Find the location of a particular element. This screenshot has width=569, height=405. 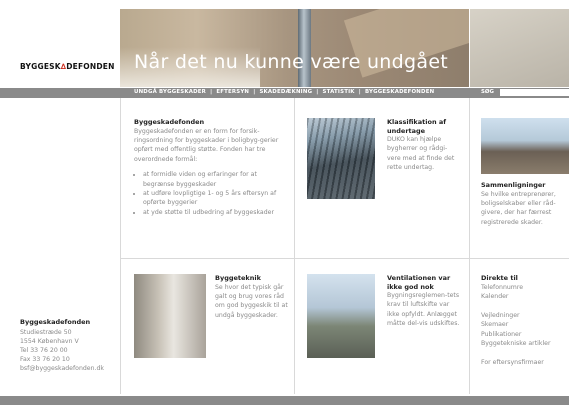

footer-bar is located at coordinates (284, 400).